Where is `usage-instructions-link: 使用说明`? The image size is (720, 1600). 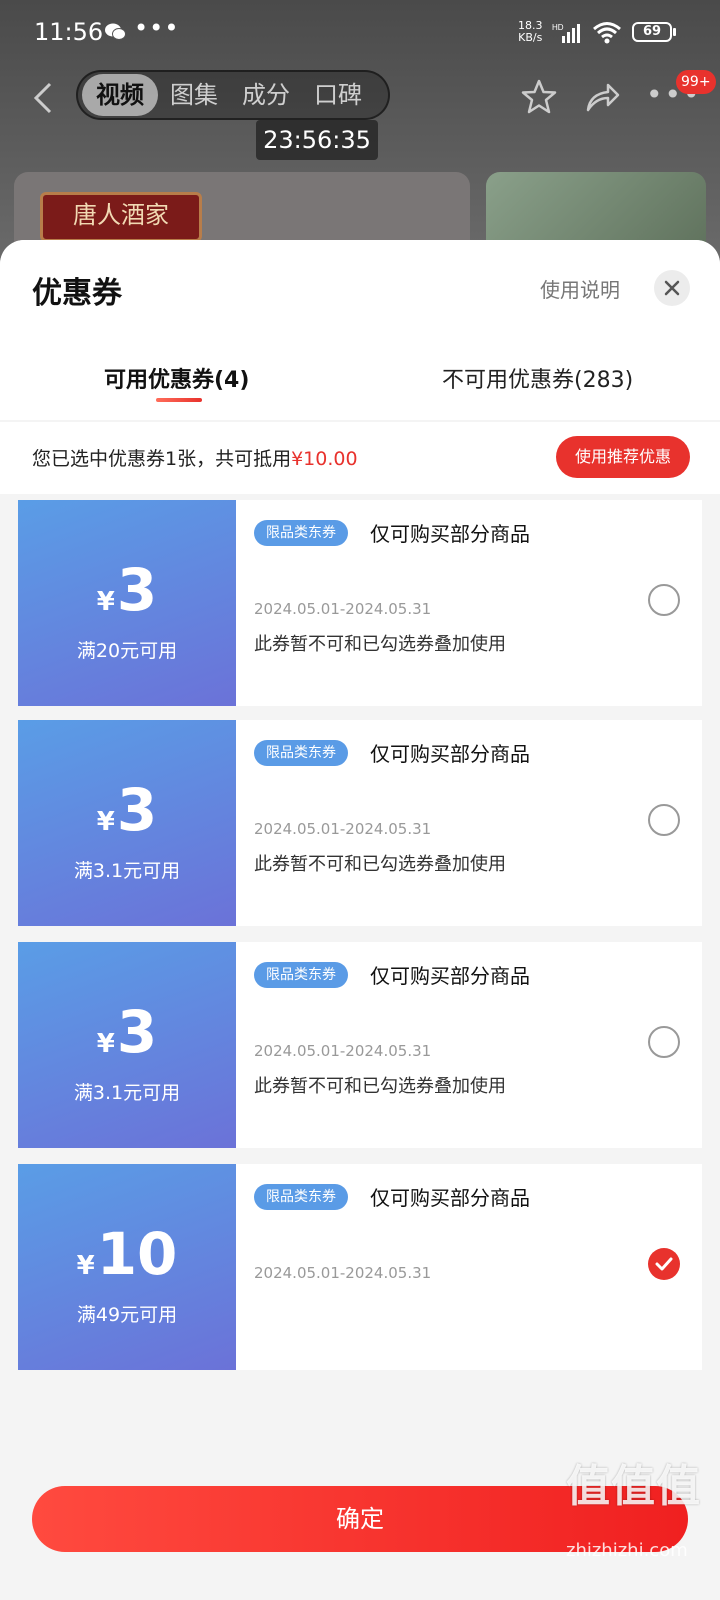 usage-instructions-link: 使用说明 is located at coordinates (580, 288).